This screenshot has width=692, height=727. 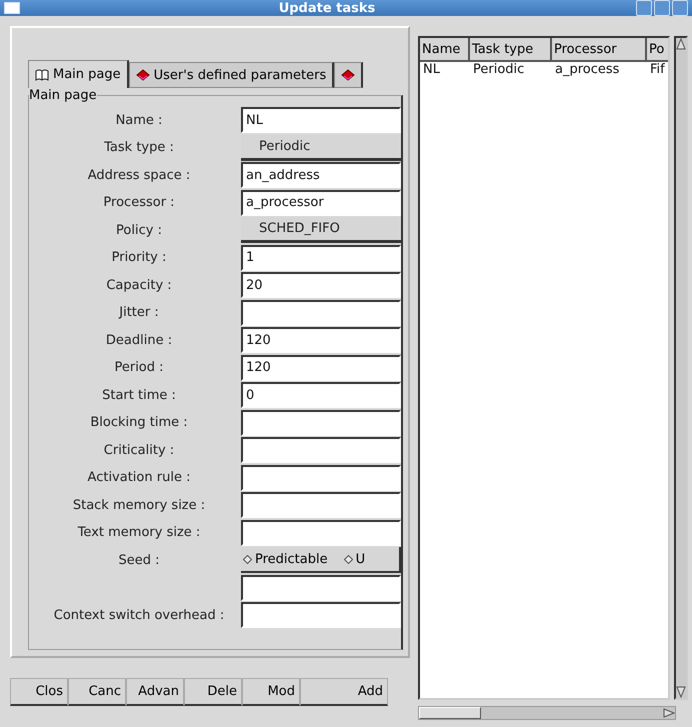 What do you see at coordinates (271, 692) in the screenshot?
I see `dialog-button: Mod` at bounding box center [271, 692].